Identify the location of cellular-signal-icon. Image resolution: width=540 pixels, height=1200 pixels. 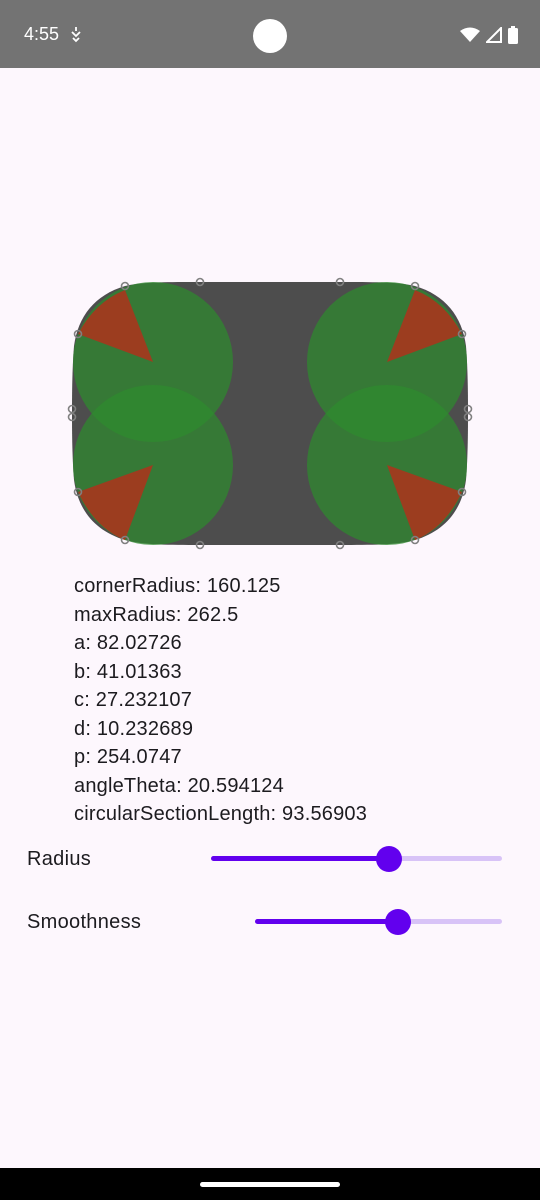
(494, 35).